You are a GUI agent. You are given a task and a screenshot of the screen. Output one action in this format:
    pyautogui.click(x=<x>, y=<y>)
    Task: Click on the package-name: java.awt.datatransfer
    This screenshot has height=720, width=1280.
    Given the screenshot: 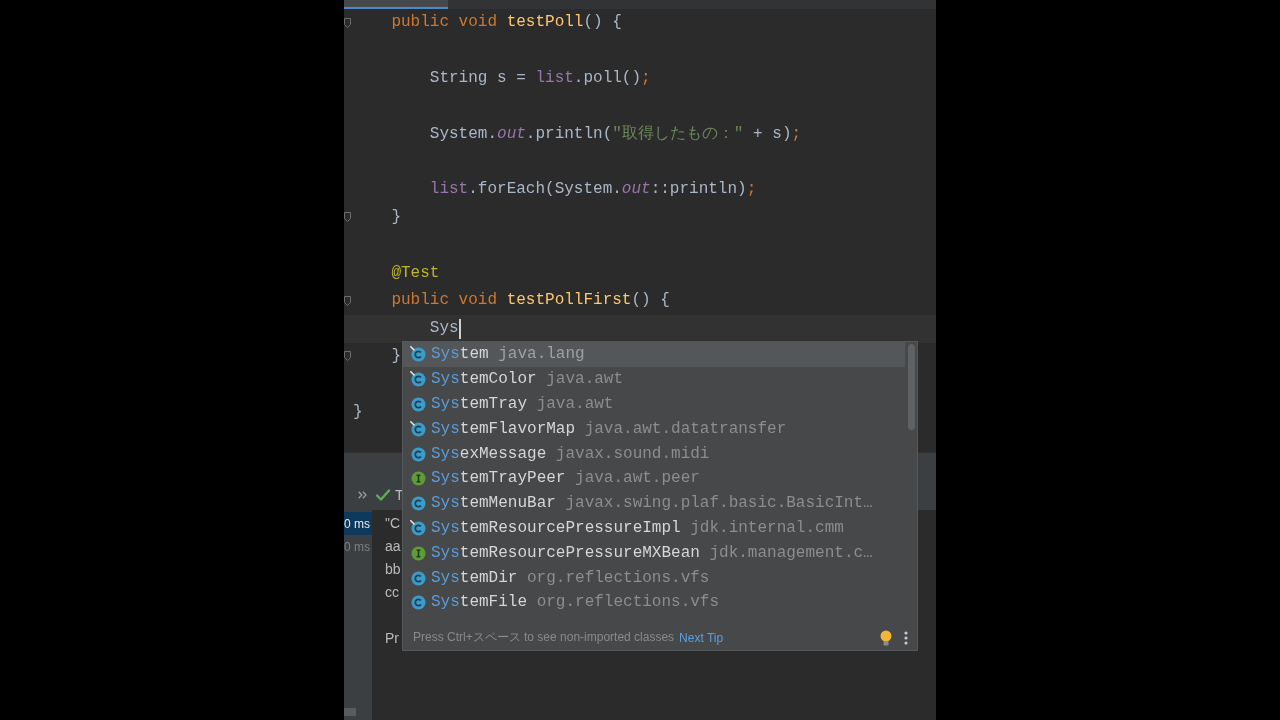 What is the action you would take?
    pyautogui.click(x=685, y=428)
    